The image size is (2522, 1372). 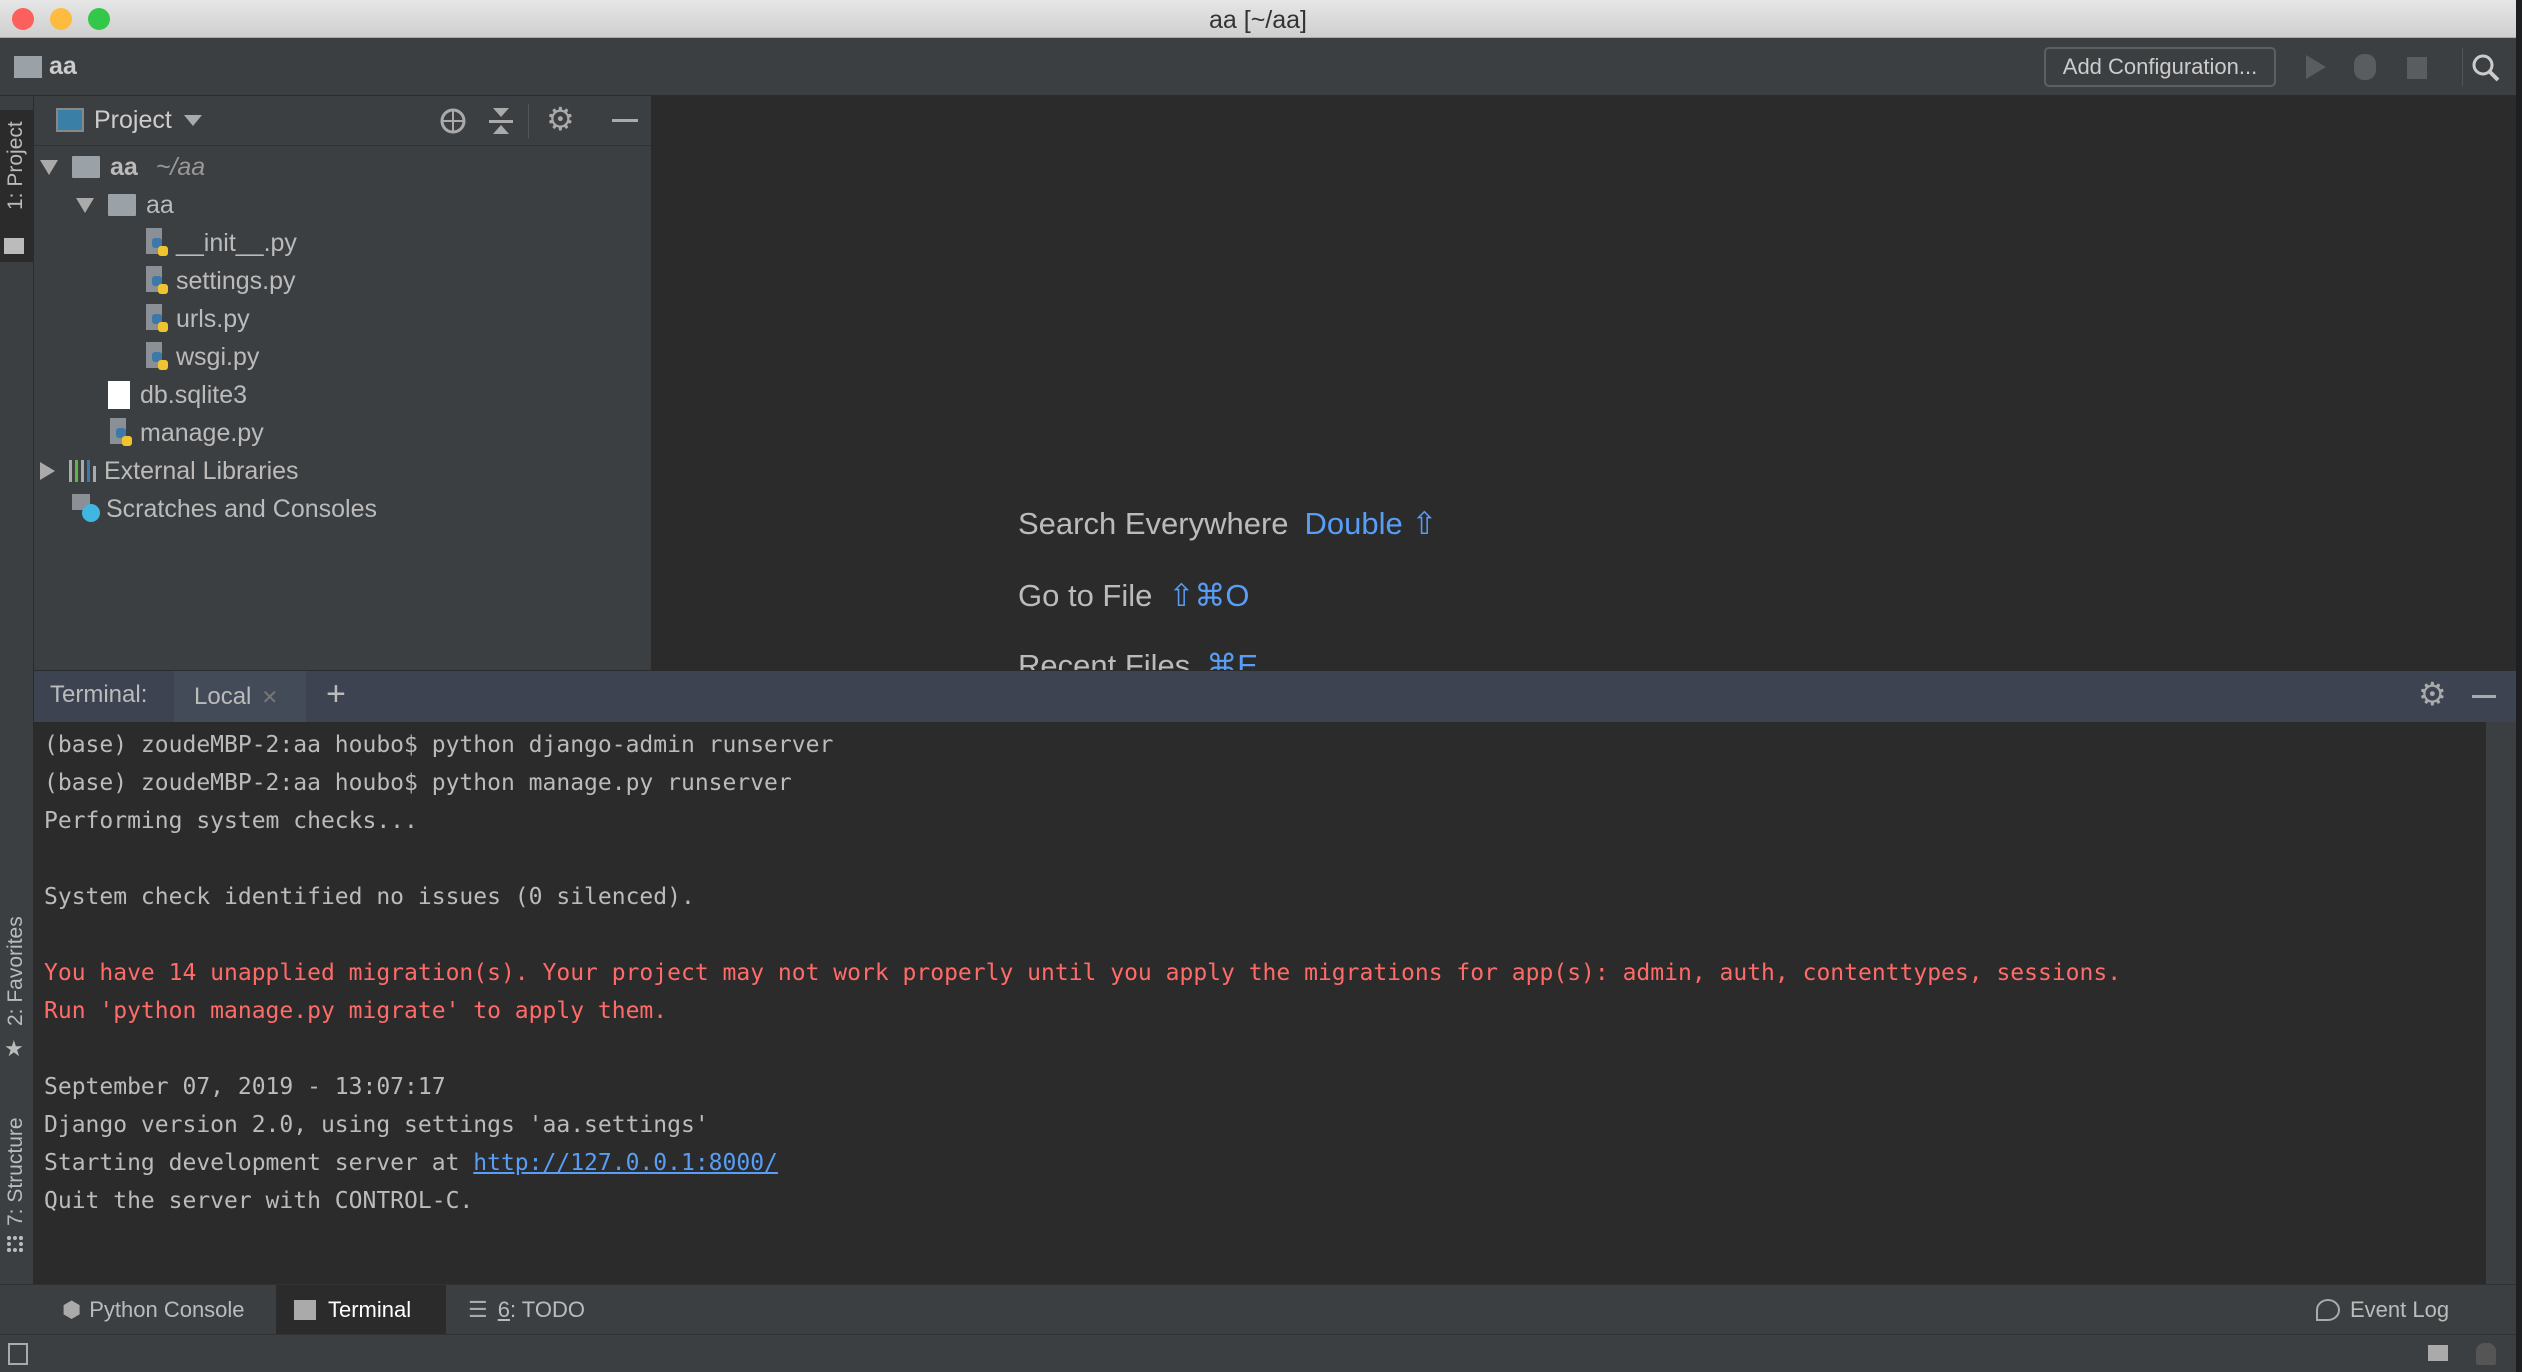 What do you see at coordinates (361, 1310) in the screenshot?
I see `terminal-tab: Terminal` at bounding box center [361, 1310].